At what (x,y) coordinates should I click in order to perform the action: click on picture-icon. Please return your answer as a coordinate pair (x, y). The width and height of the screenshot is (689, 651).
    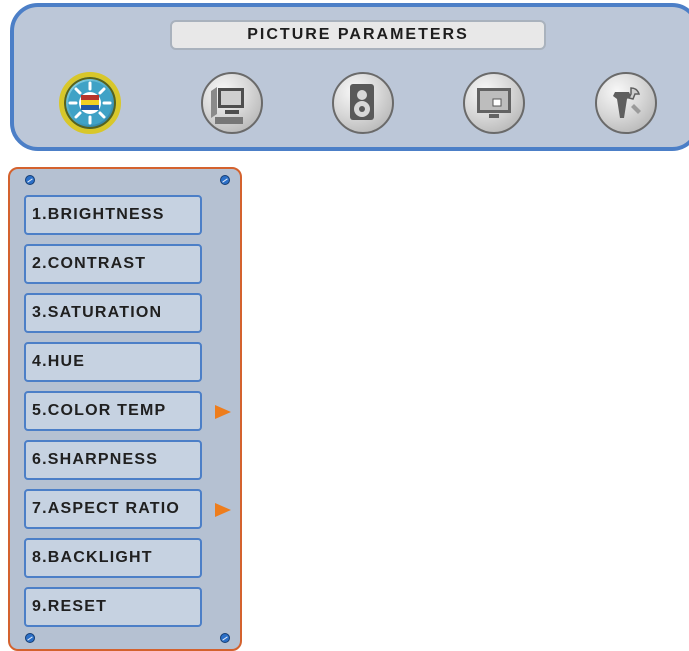
    Looking at the image, I should click on (90, 103).